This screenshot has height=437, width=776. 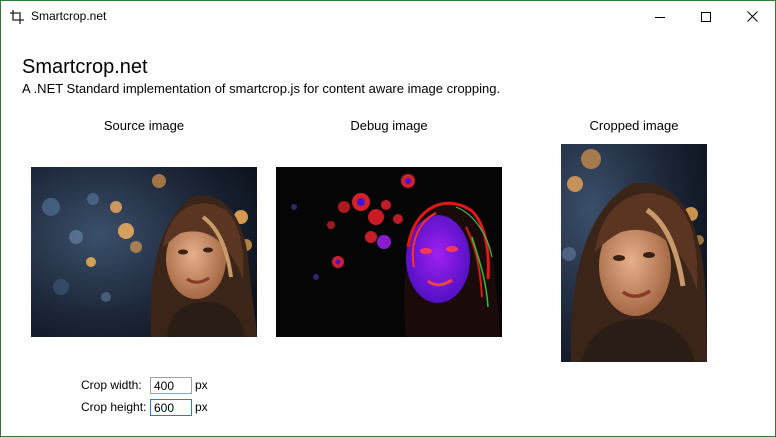 What do you see at coordinates (144, 125) in the screenshot?
I see `source-image-label: Source image` at bounding box center [144, 125].